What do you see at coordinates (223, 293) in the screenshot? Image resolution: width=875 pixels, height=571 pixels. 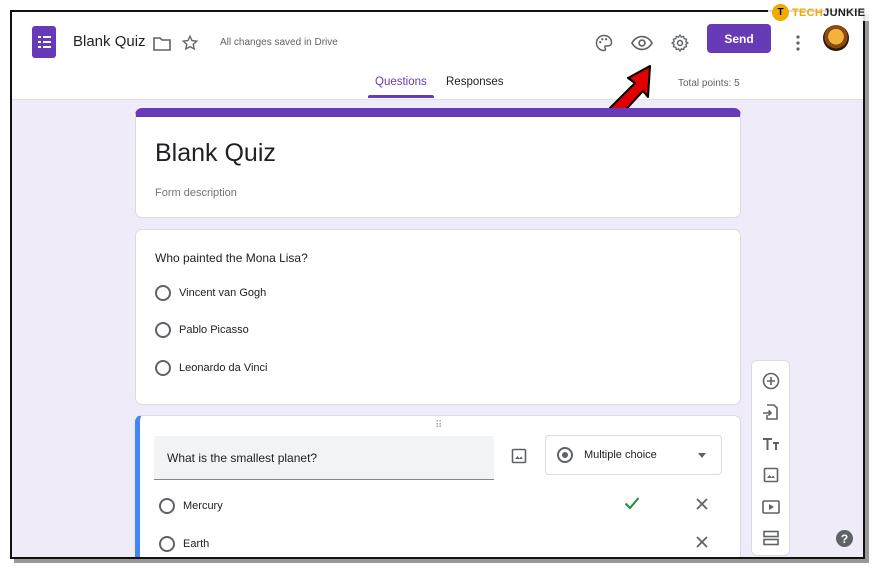 I see `option-label: Vincent van Gogh` at bounding box center [223, 293].